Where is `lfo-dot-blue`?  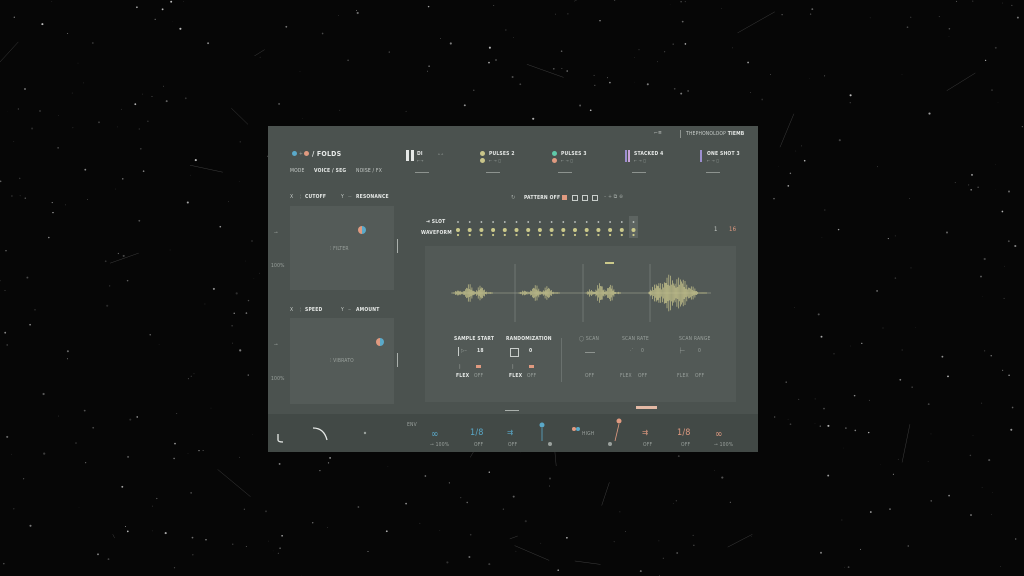
lfo-dot-blue is located at coordinates (542, 425).